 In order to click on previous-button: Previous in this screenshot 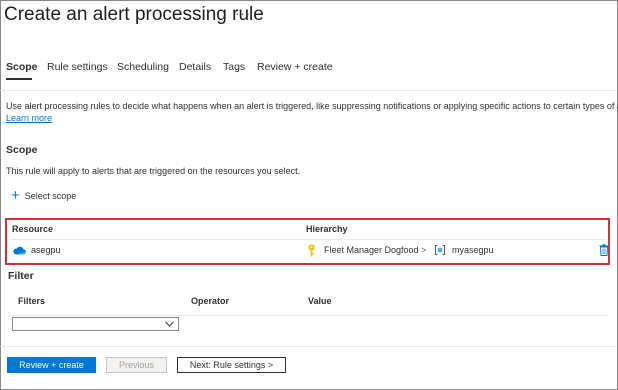, I will do `click(136, 365)`.